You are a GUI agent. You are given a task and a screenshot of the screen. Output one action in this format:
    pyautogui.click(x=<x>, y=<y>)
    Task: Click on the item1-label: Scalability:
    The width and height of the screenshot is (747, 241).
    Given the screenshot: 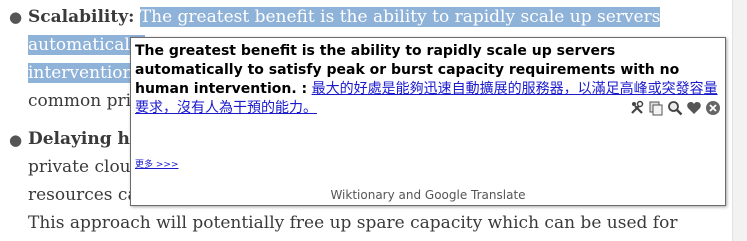 What is the action you would take?
    pyautogui.click(x=81, y=17)
    